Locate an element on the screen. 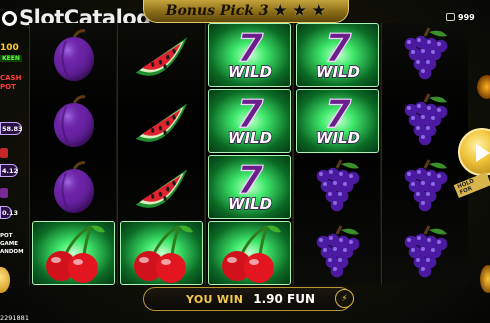 Image resolution: width=490 pixels, height=323 pixels. jackpot-value-3: 0.13 is located at coordinates (9, 212).